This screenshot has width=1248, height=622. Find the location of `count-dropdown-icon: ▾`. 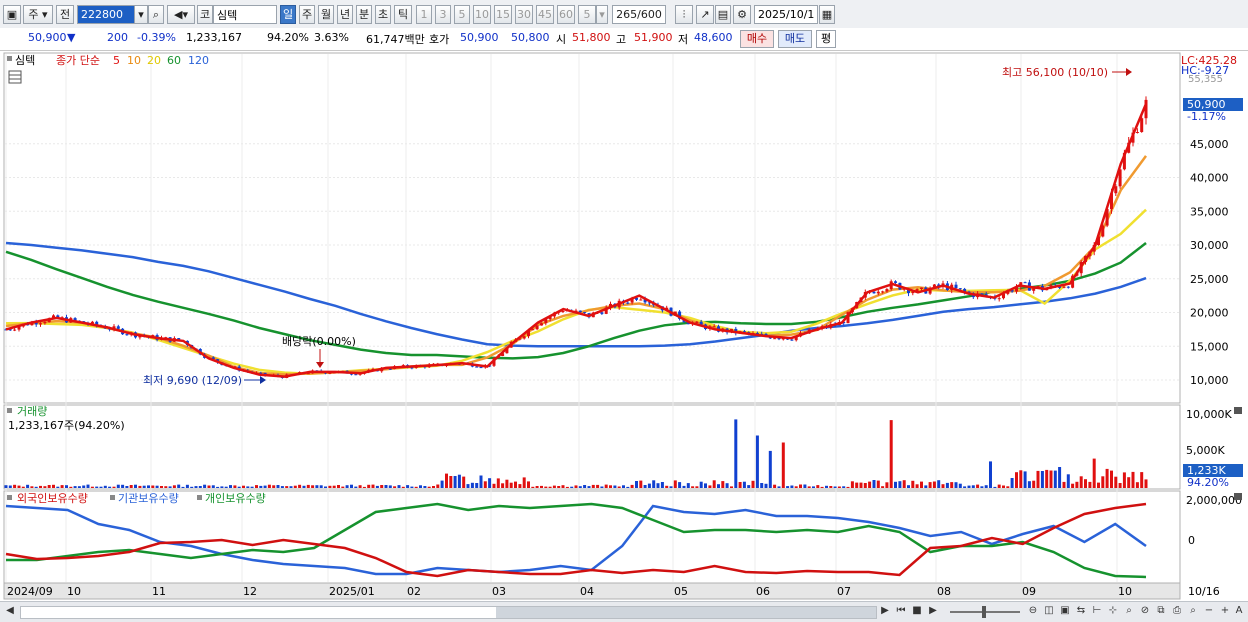

count-dropdown-icon: ▾ is located at coordinates (602, 14).